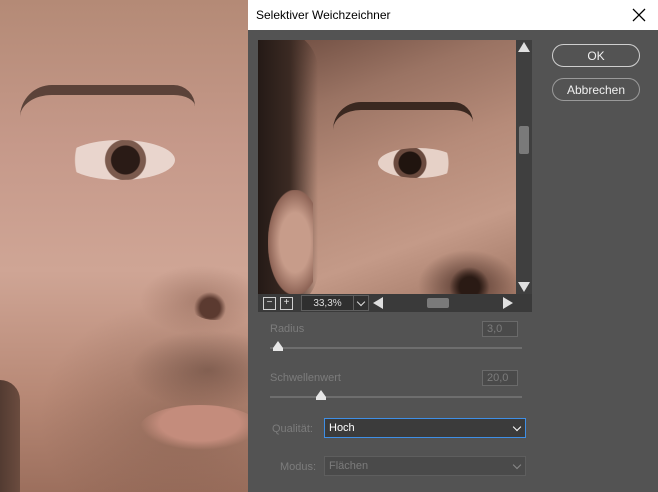  I want to click on dialog-title: Selektiver Weichzeichner, so click(323, 15).